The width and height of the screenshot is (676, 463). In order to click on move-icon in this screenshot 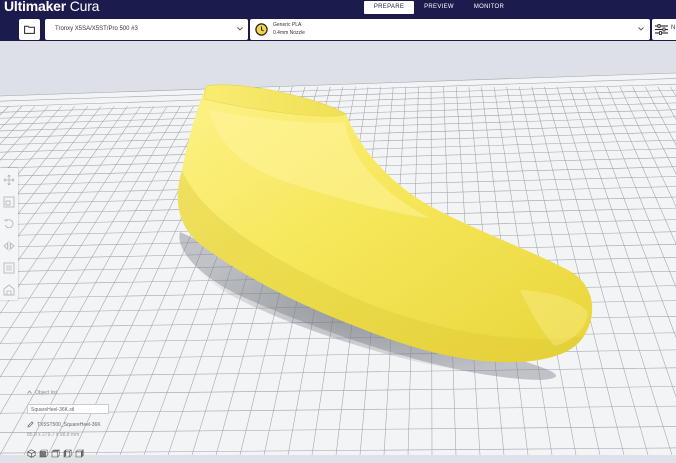, I will do `click(9, 180)`.